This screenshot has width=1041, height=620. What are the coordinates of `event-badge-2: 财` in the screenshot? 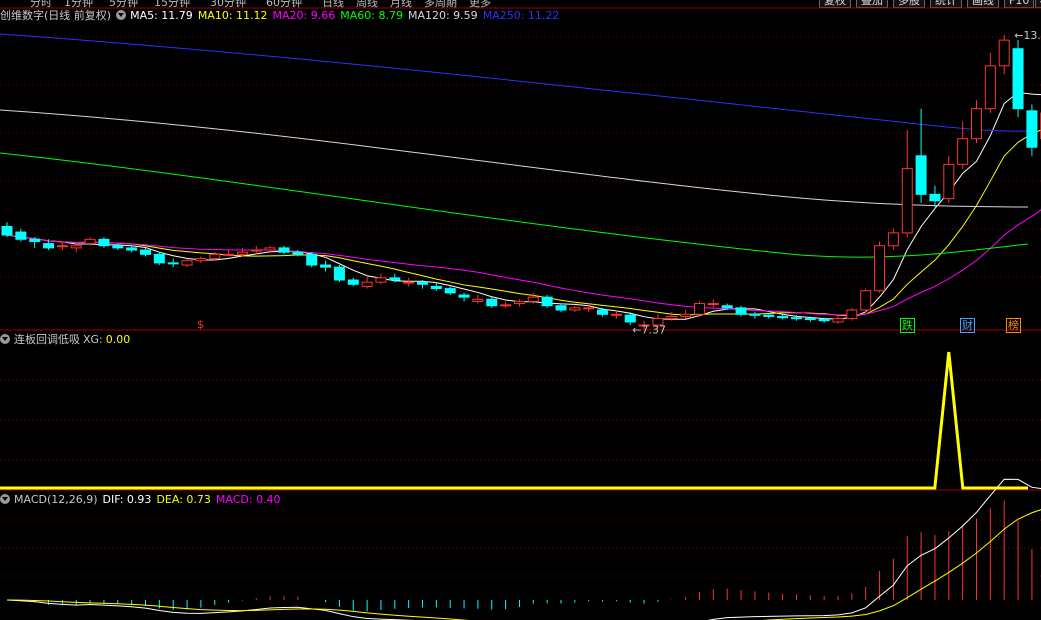 It's located at (967, 325).